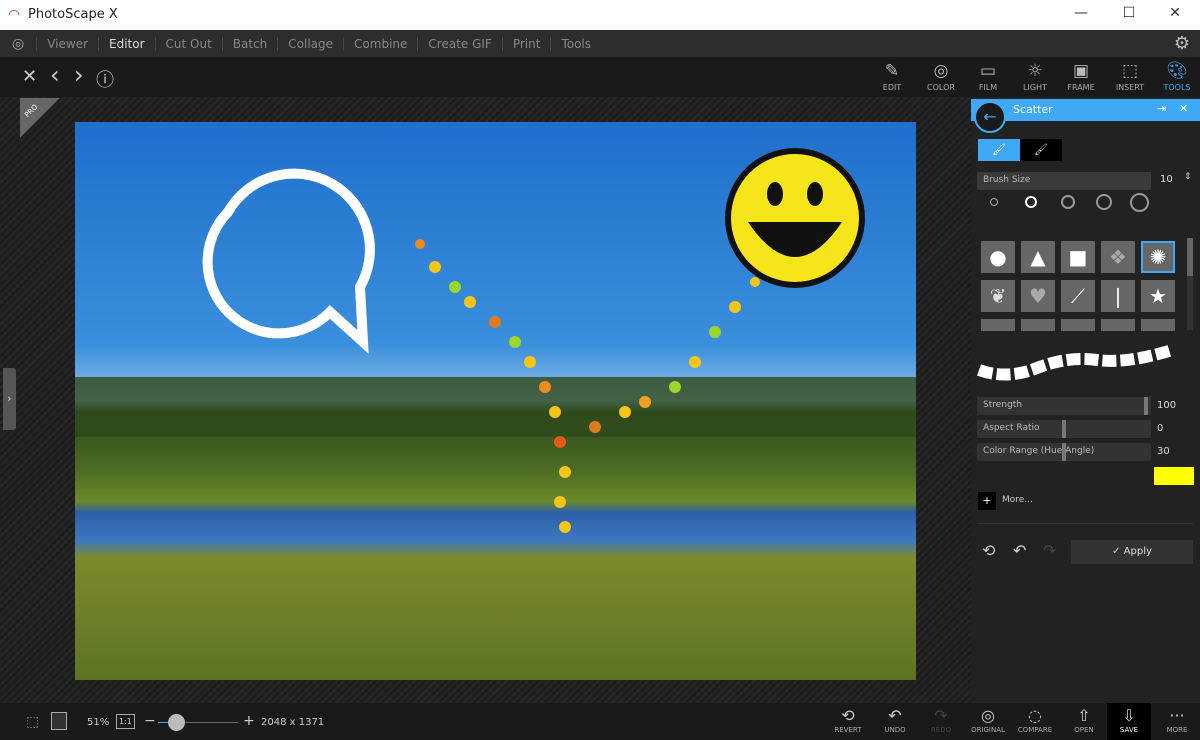 Image resolution: width=1200 pixels, height=740 pixels. What do you see at coordinates (941, 720) in the screenshot?
I see `redo-button: ↷ REDO` at bounding box center [941, 720].